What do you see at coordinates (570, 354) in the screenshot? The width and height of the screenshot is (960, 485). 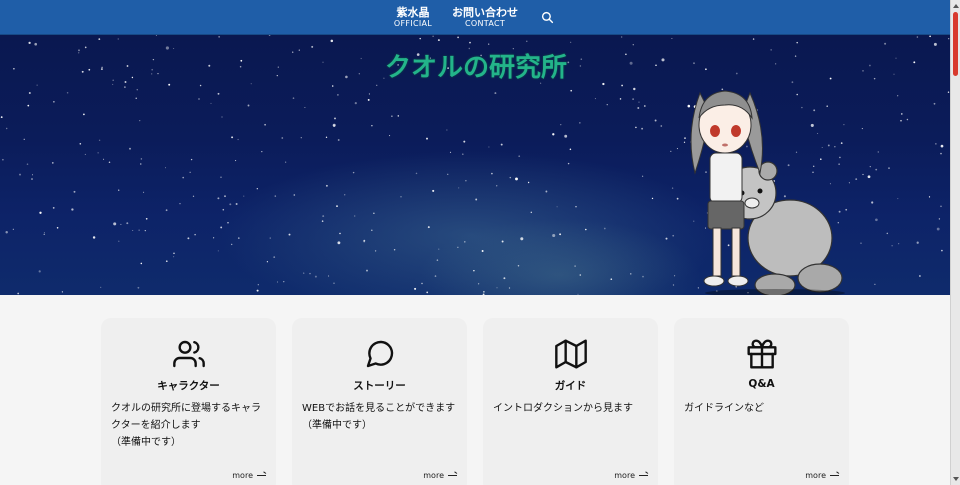 I see `map-icon` at bounding box center [570, 354].